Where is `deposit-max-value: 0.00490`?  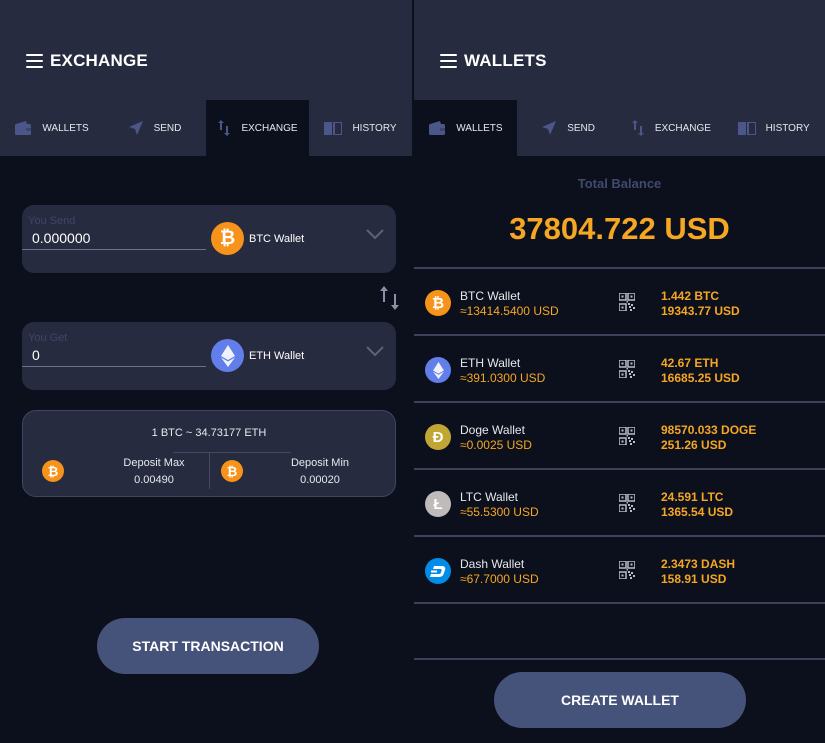 deposit-max-value: 0.00490 is located at coordinates (154, 480).